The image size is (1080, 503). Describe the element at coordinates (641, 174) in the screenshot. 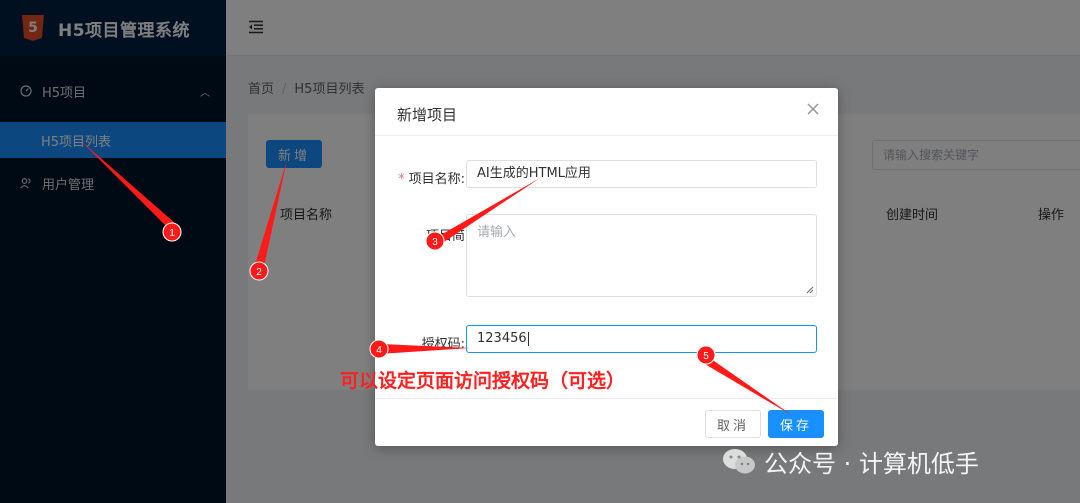

I see `project-name-input: AI生成的HTML应用` at that location.